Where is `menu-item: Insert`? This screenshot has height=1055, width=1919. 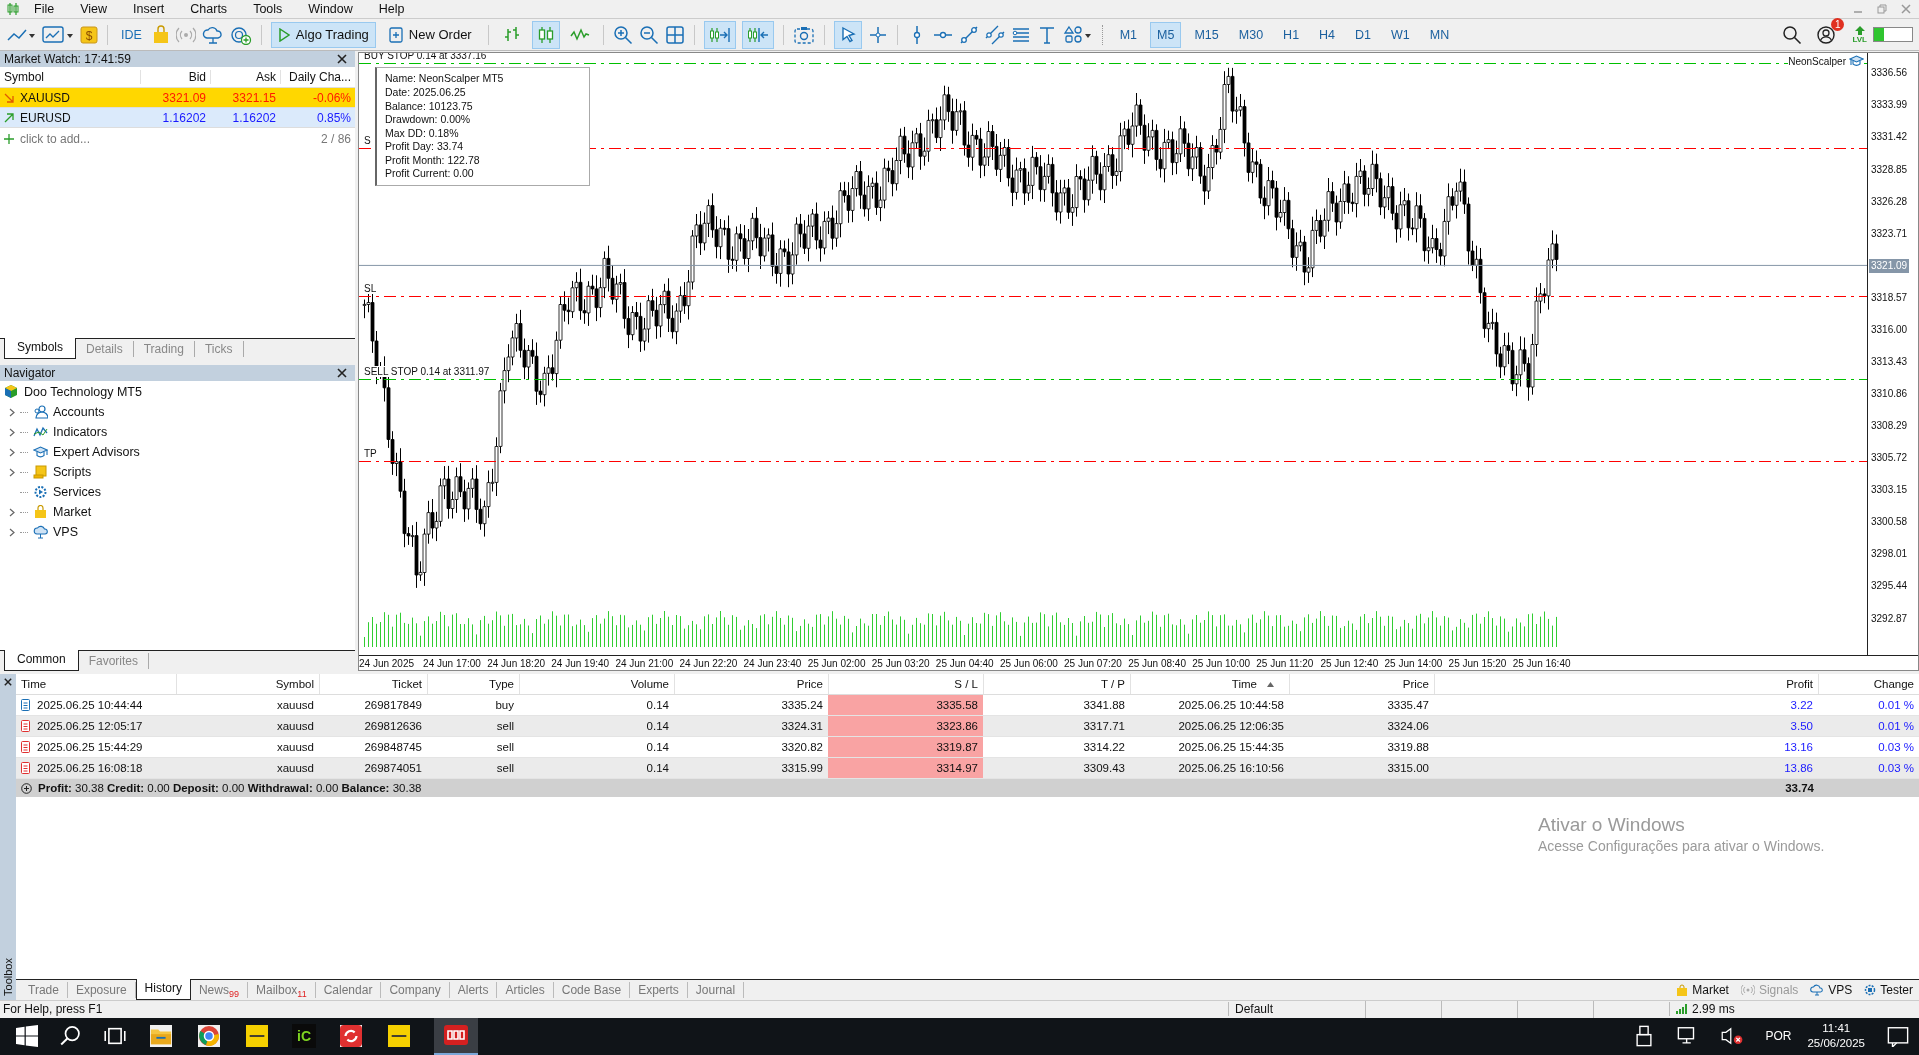 menu-item: Insert is located at coordinates (150, 8).